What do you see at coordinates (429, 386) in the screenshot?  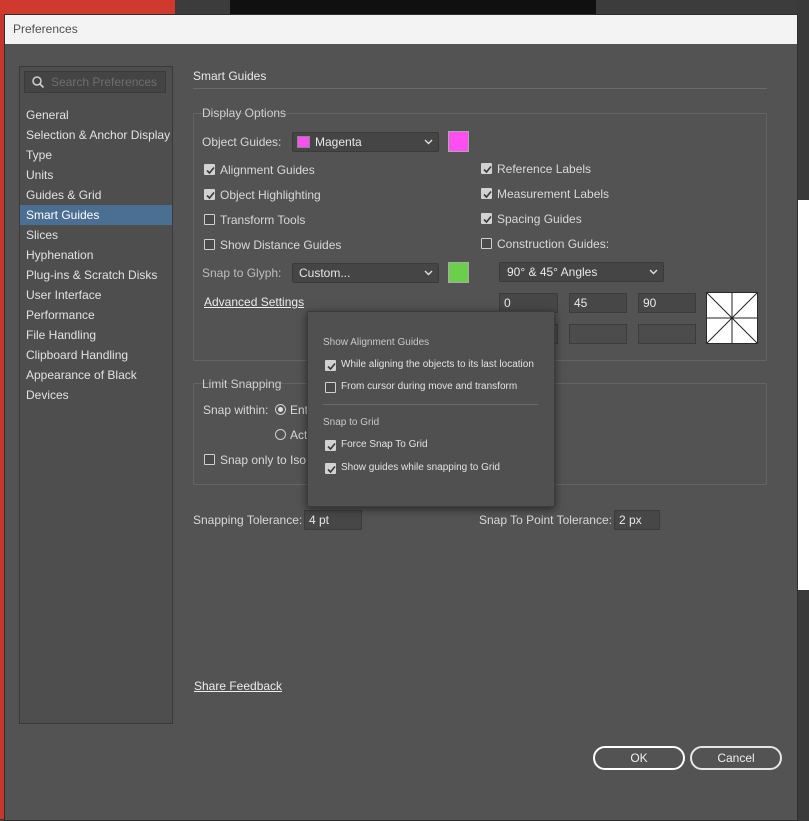 I see `from-cursor-label: From cursor during move and transform` at bounding box center [429, 386].